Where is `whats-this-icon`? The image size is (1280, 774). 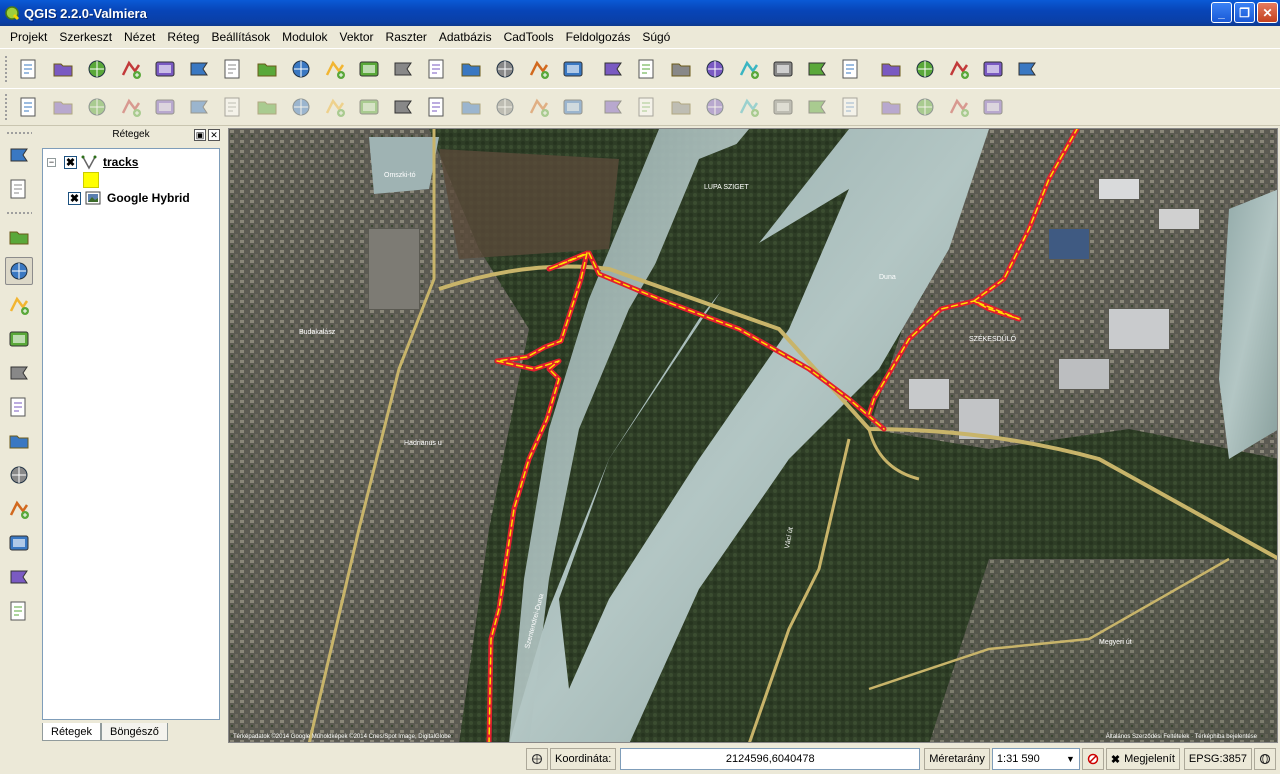
whats-this-icon is located at coordinates (437, 107).